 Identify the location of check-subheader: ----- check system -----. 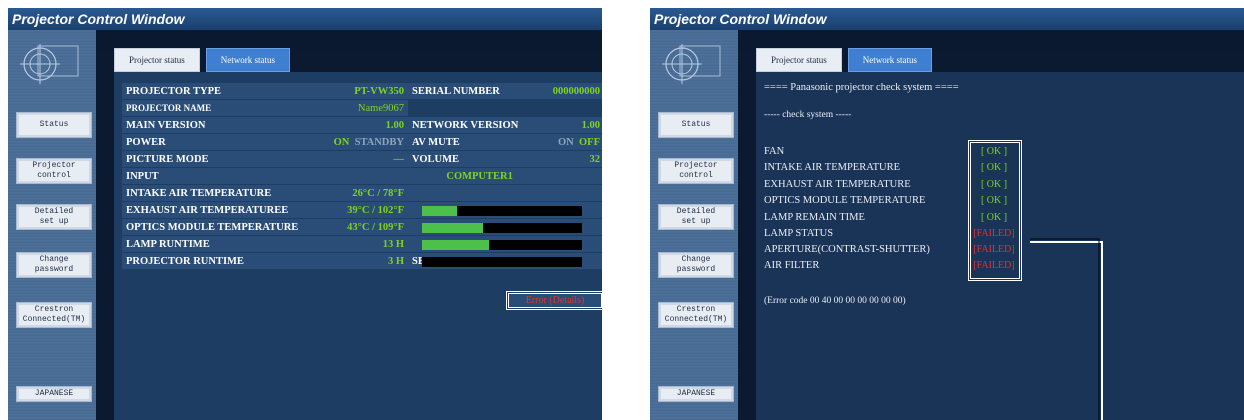
(808, 115).